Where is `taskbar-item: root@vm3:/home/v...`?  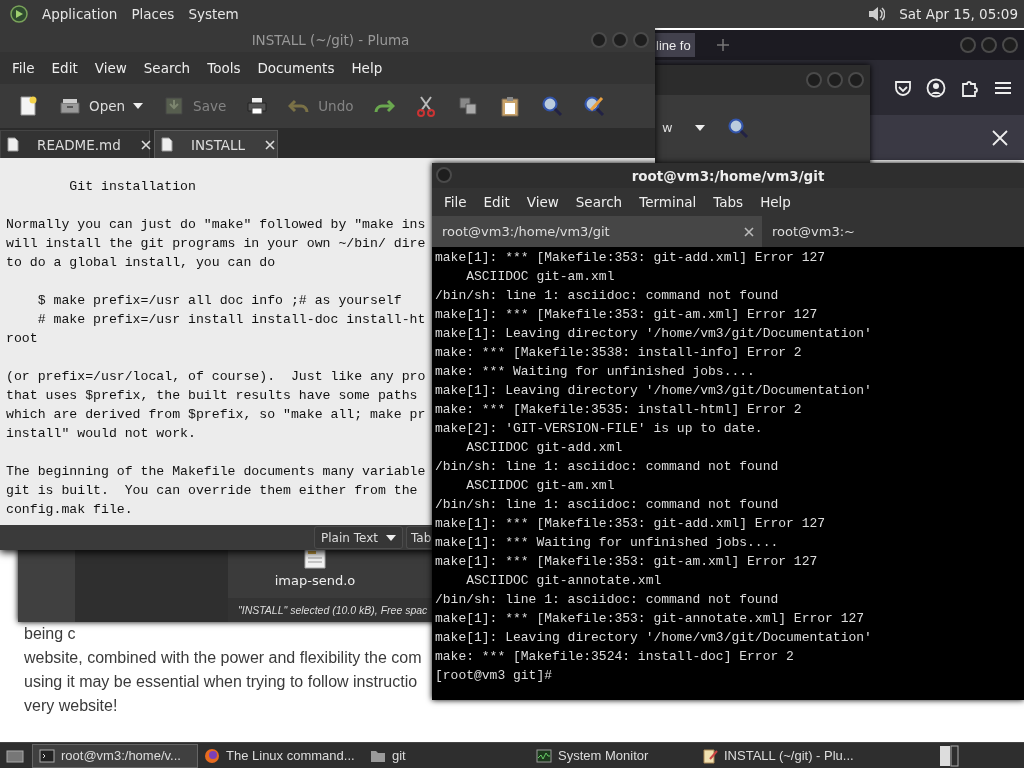 taskbar-item: root@vm3:/home/v... is located at coordinates (115, 755).